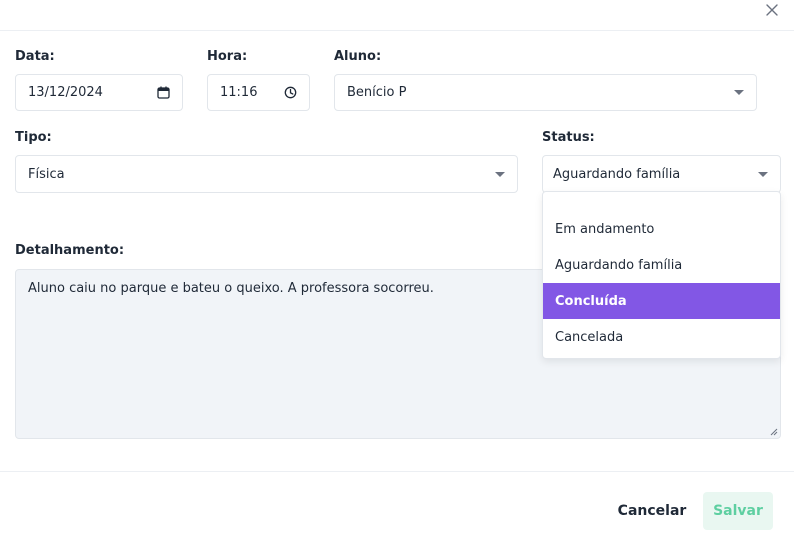  I want to click on type-select: Física, so click(266, 174).